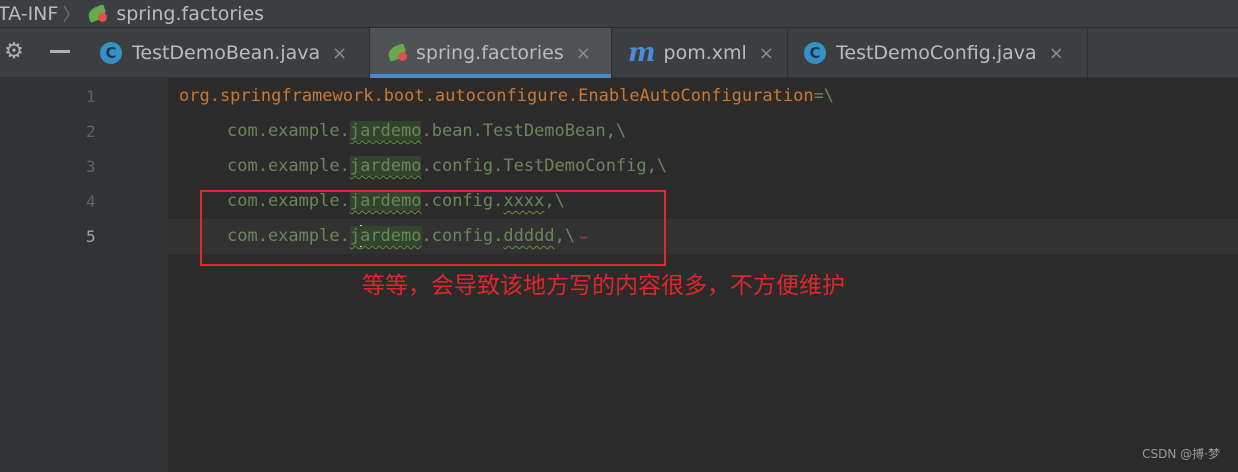  I want to click on line-number: 1, so click(91, 96).